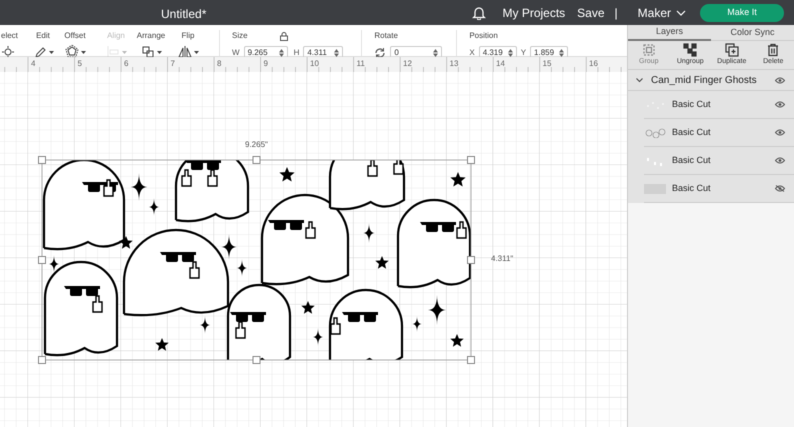 Image resolution: width=794 pixels, height=427 pixels. Describe the element at coordinates (662, 13) in the screenshot. I see `machine-dropdown: Maker` at that location.